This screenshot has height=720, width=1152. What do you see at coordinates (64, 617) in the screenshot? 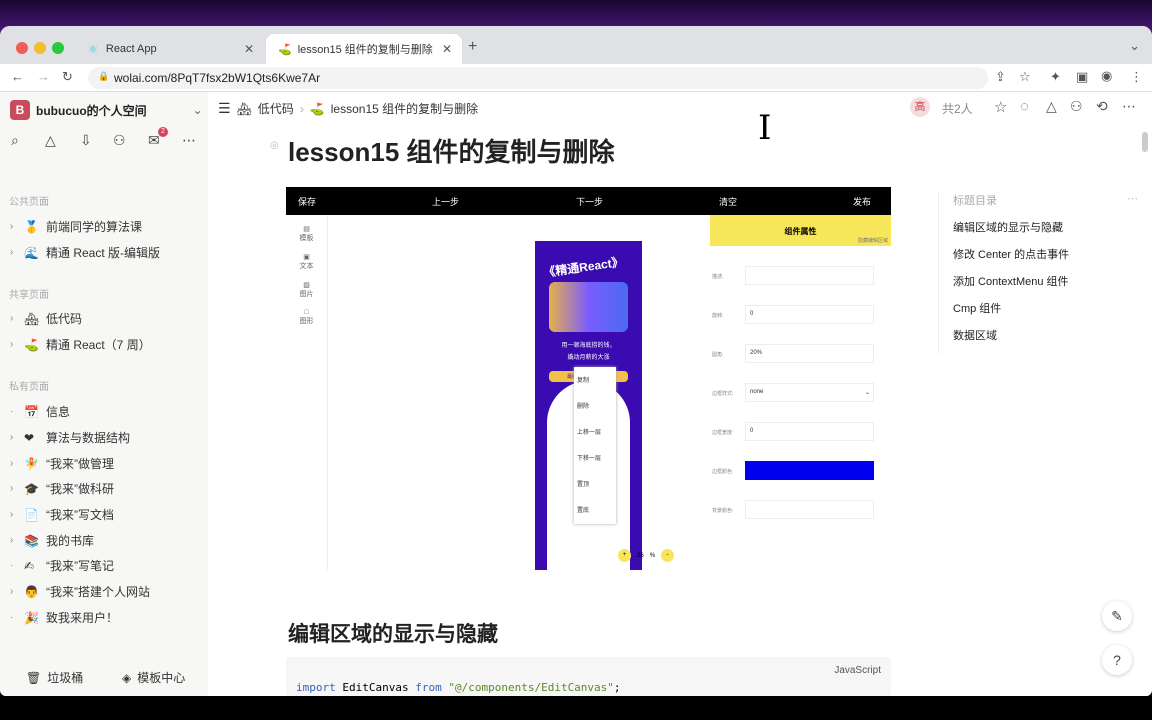
I see `sidebar-item: · 🎉 致我来用户！` at bounding box center [64, 617].